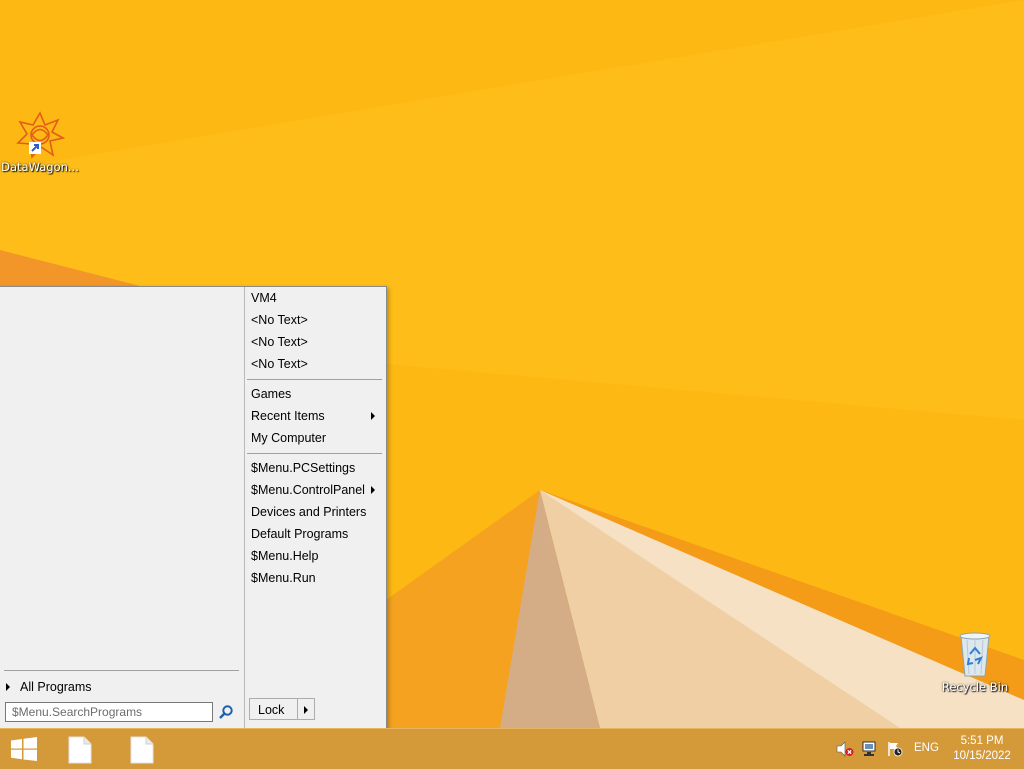 Image resolution: width=1024 pixels, height=769 pixels. Describe the element at coordinates (109, 712) in the screenshot. I see `search-input` at that location.